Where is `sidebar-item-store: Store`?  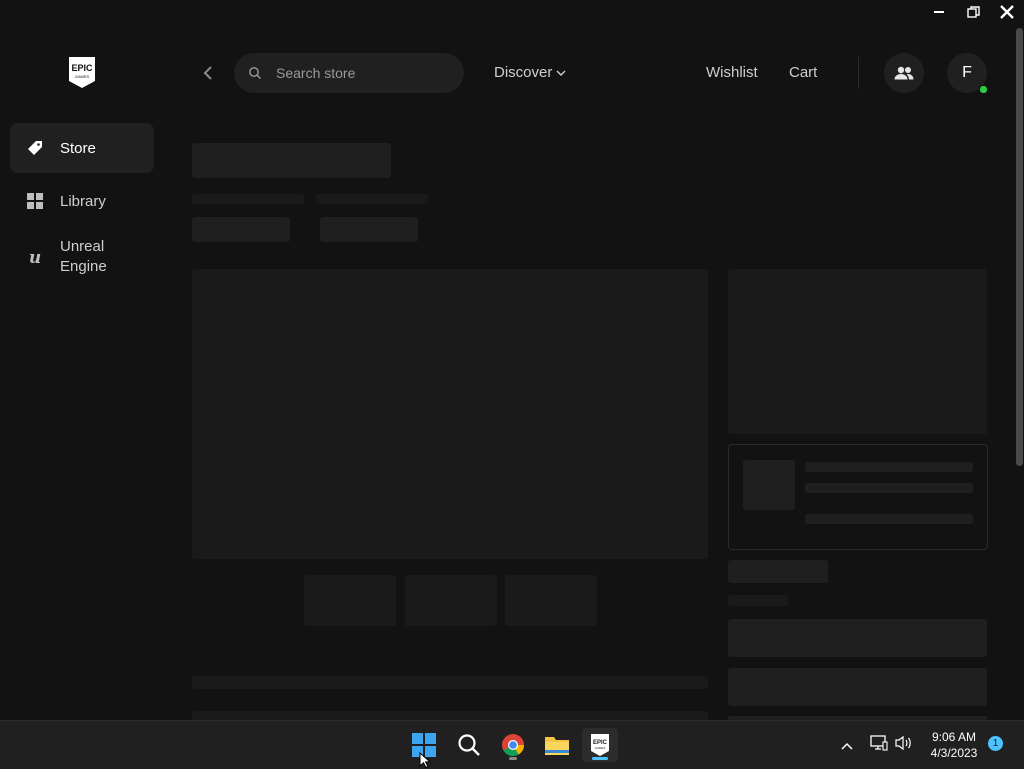
sidebar-item-store: Store is located at coordinates (82, 148).